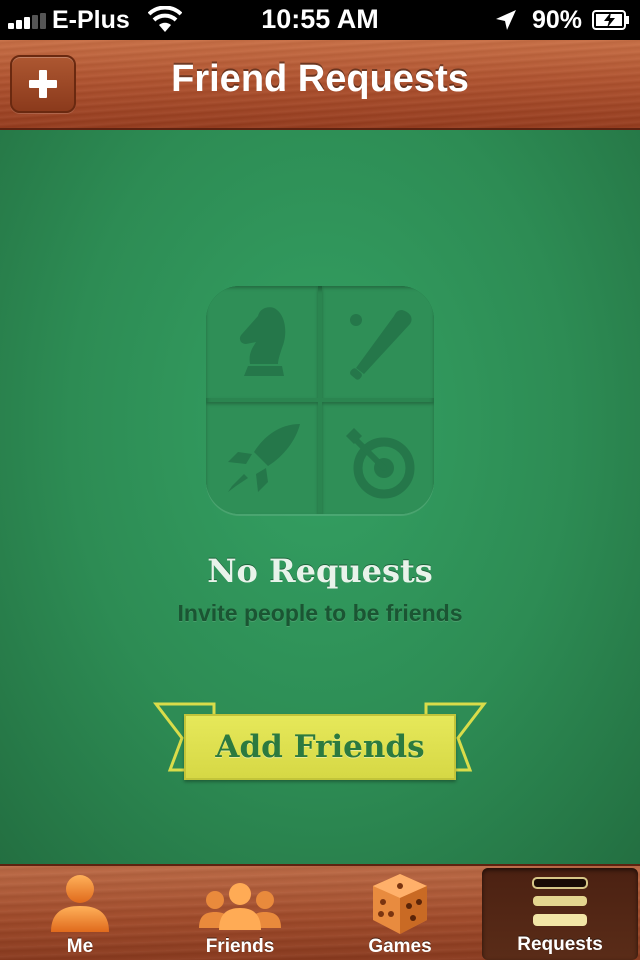 The height and width of the screenshot is (960, 640). Describe the element at coordinates (560, 901) in the screenshot. I see `requests-icon` at that location.